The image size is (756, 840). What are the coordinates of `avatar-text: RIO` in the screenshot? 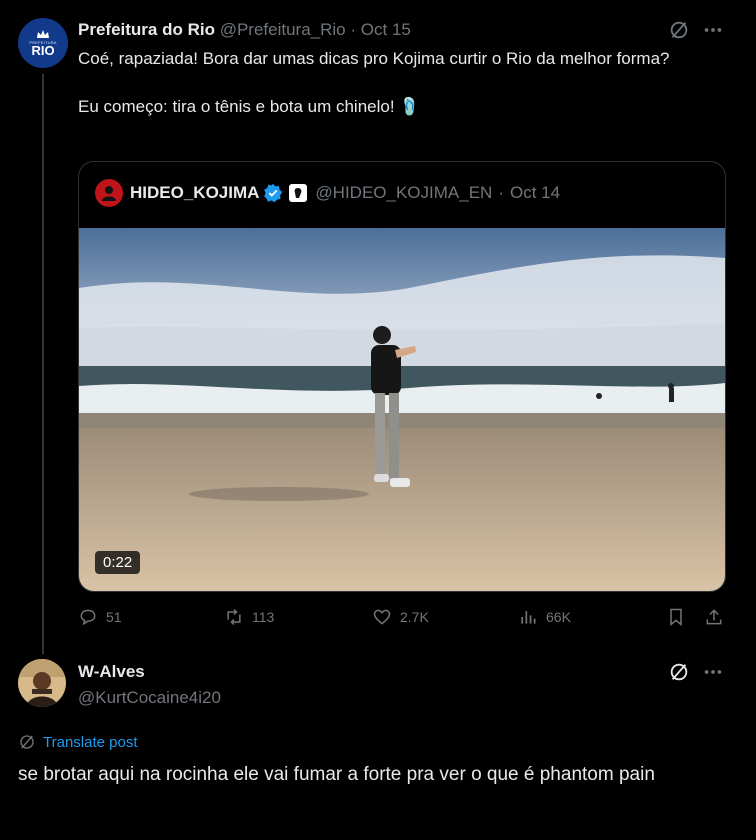 It's located at (43, 50).